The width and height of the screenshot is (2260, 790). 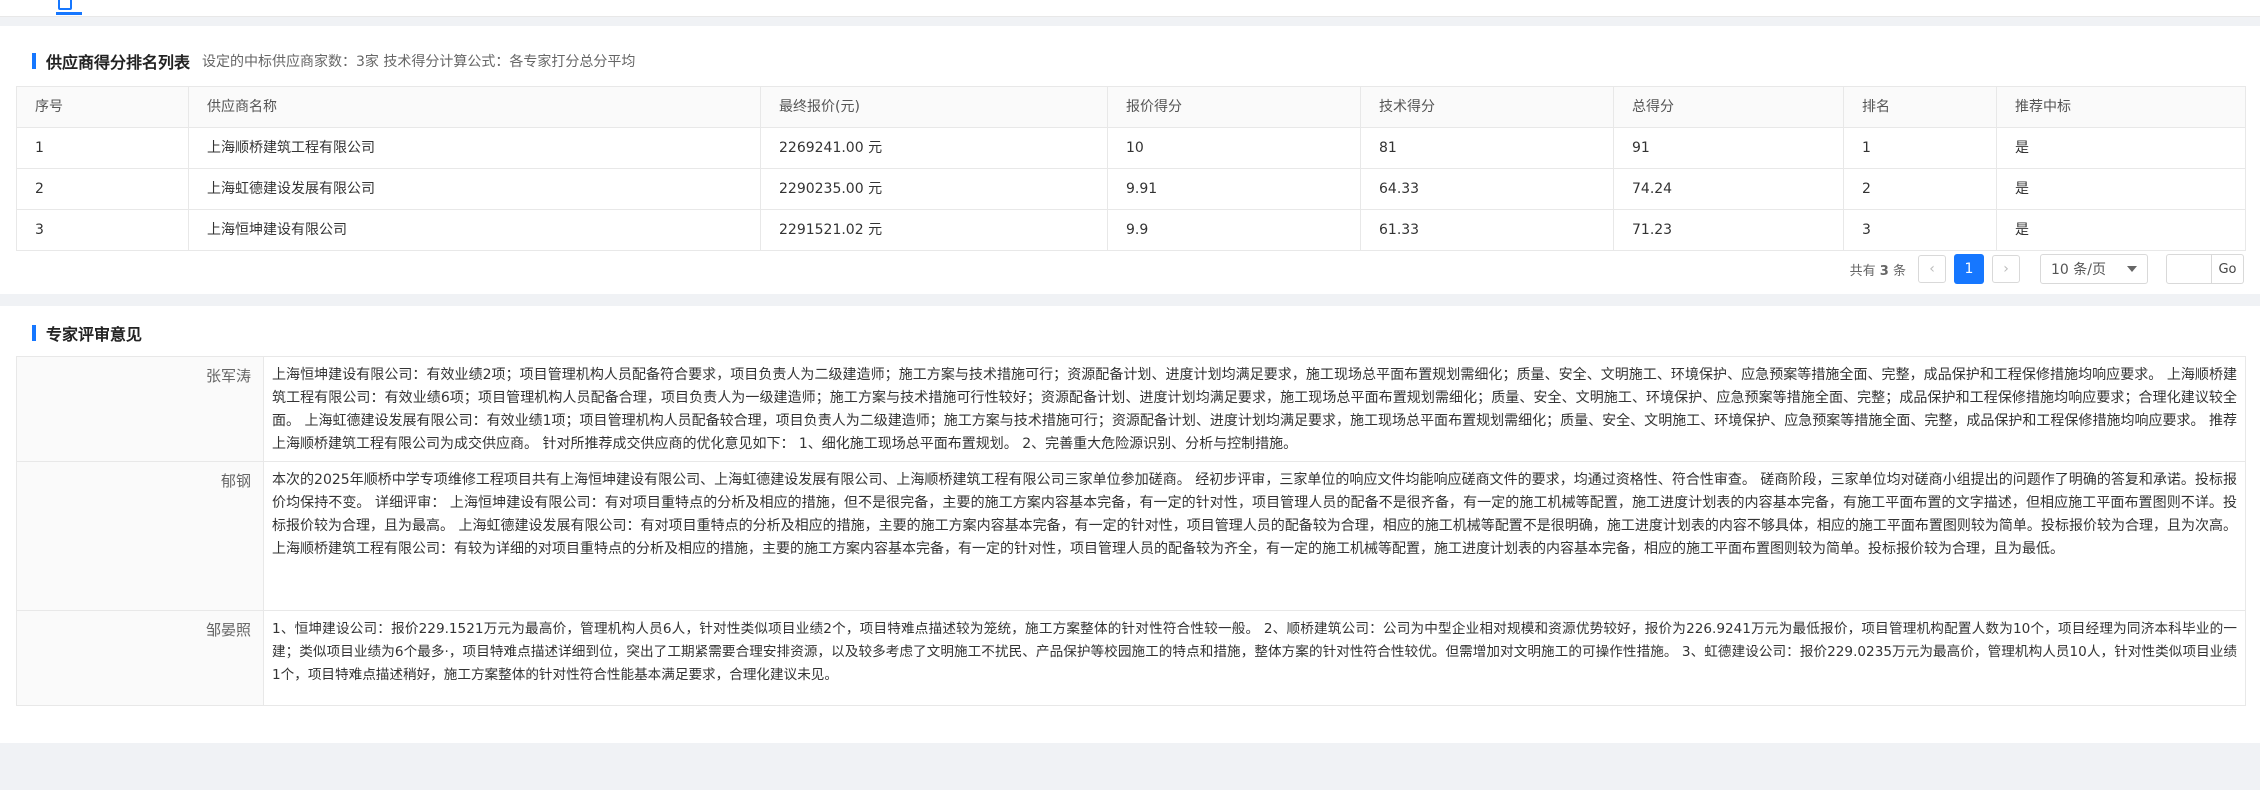 I want to click on caret-down-icon, so click(x=2132, y=269).